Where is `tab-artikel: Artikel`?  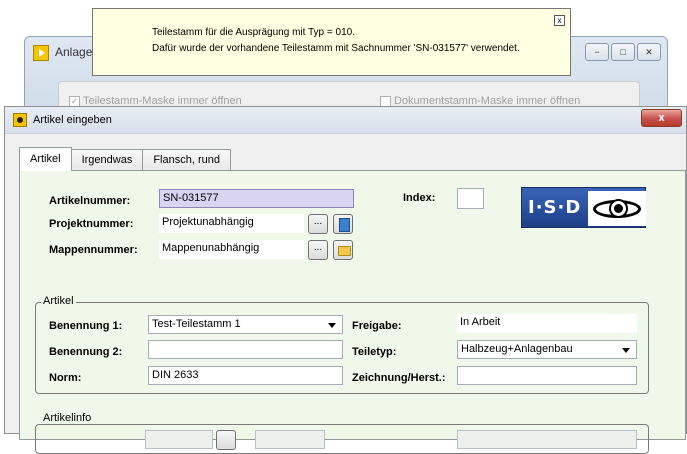
tab-artikel: Artikel is located at coordinates (45, 159).